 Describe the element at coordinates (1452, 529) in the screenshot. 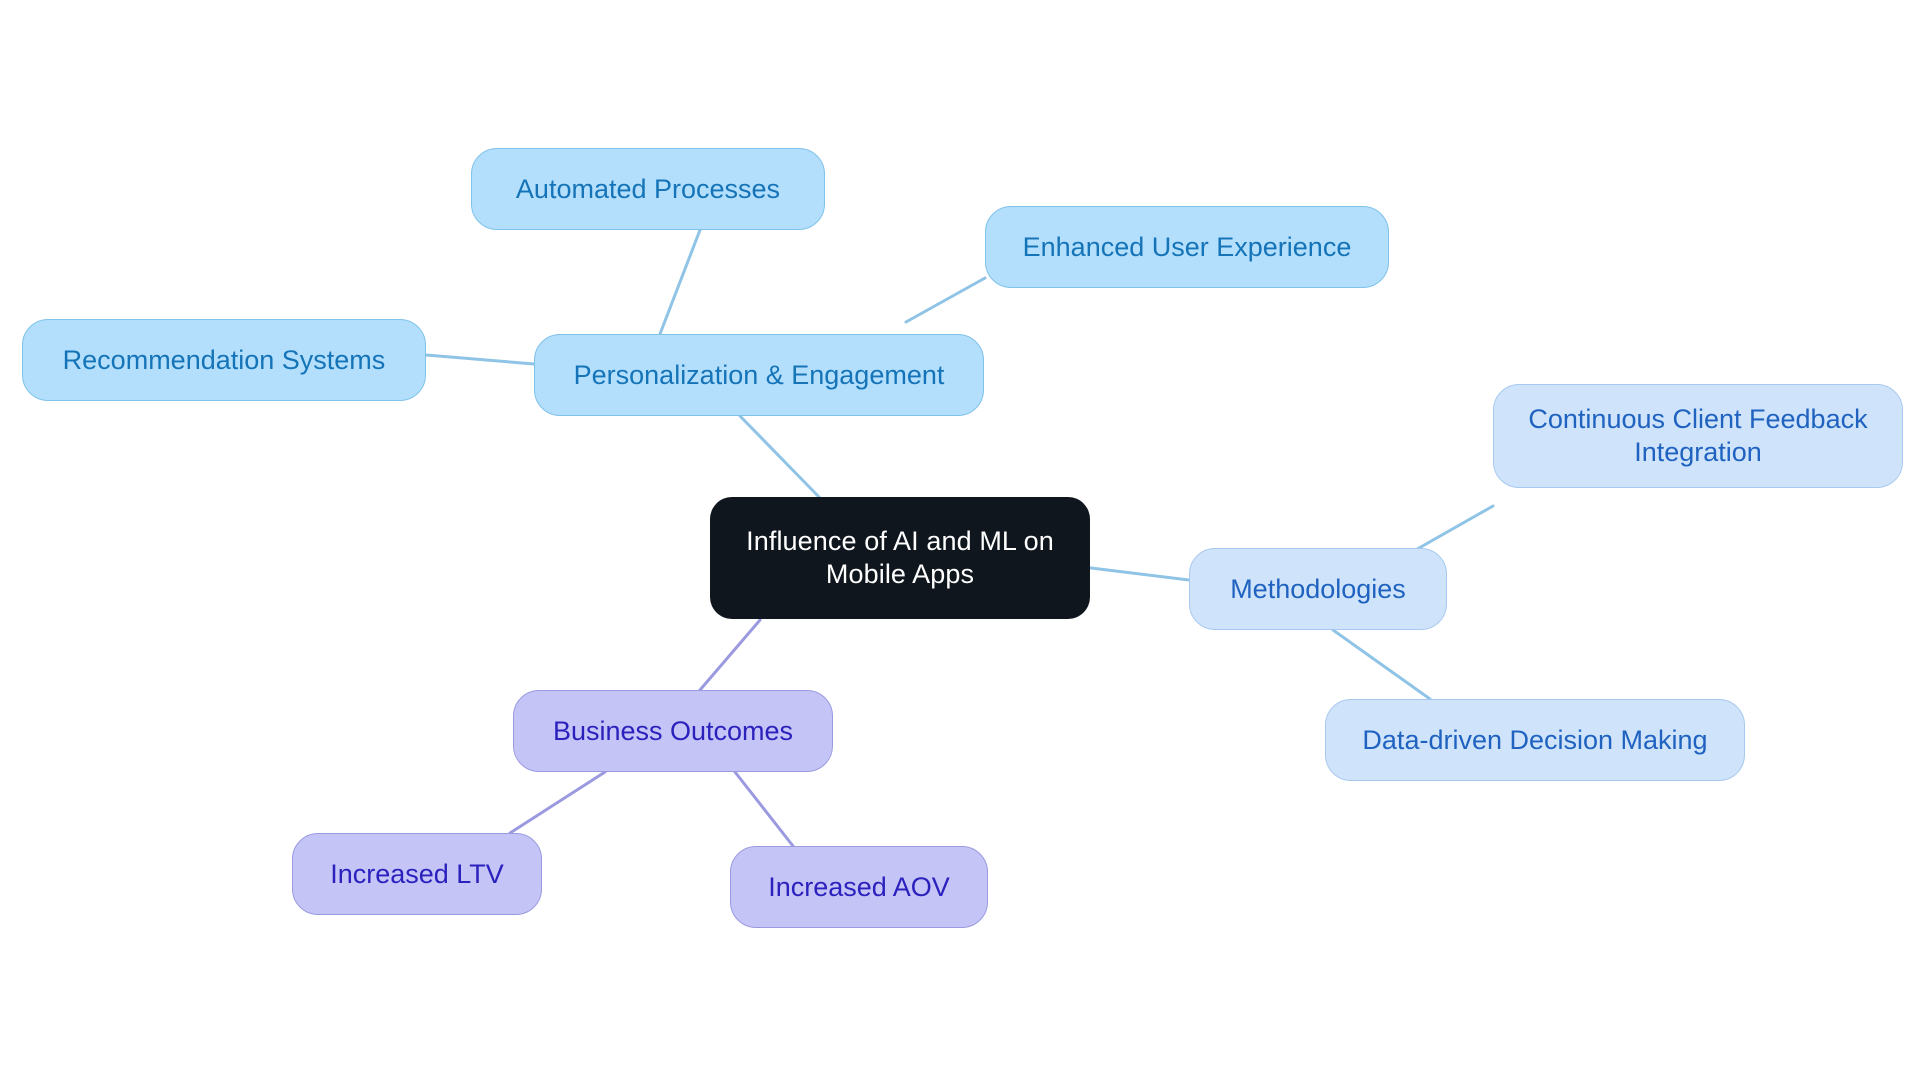

I see `edge-methodologies-to-client_feedback` at that location.